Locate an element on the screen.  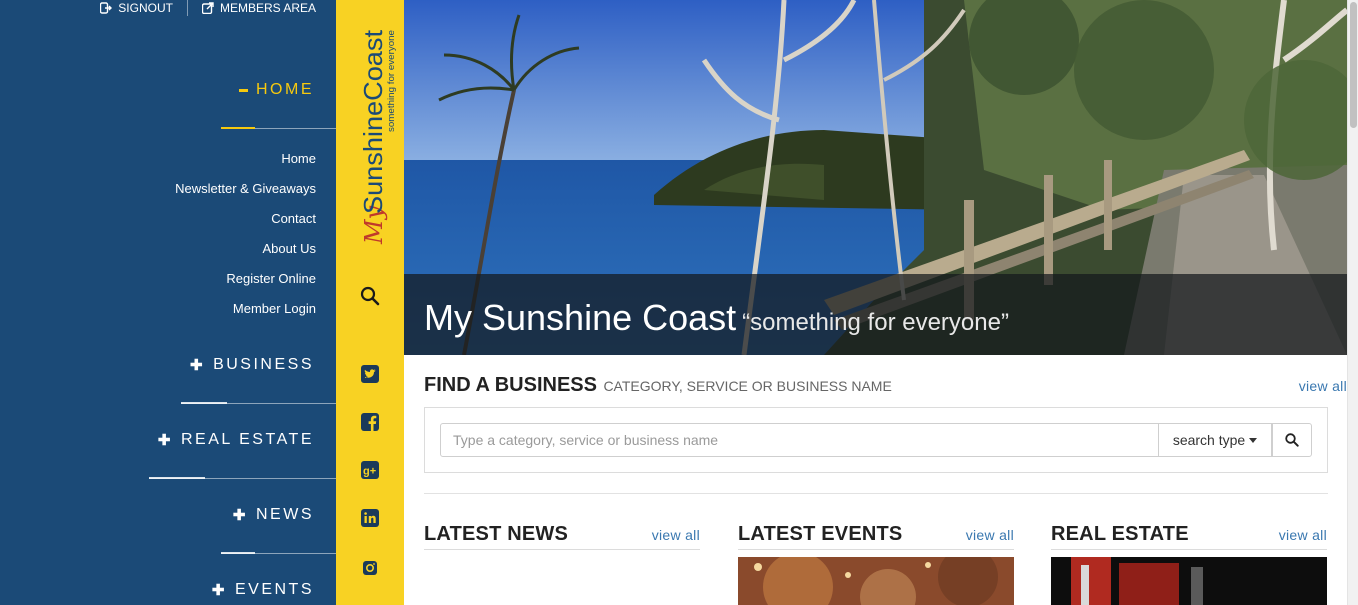
members-area-label: MEMBERS AREA is located at coordinates (267, 8).